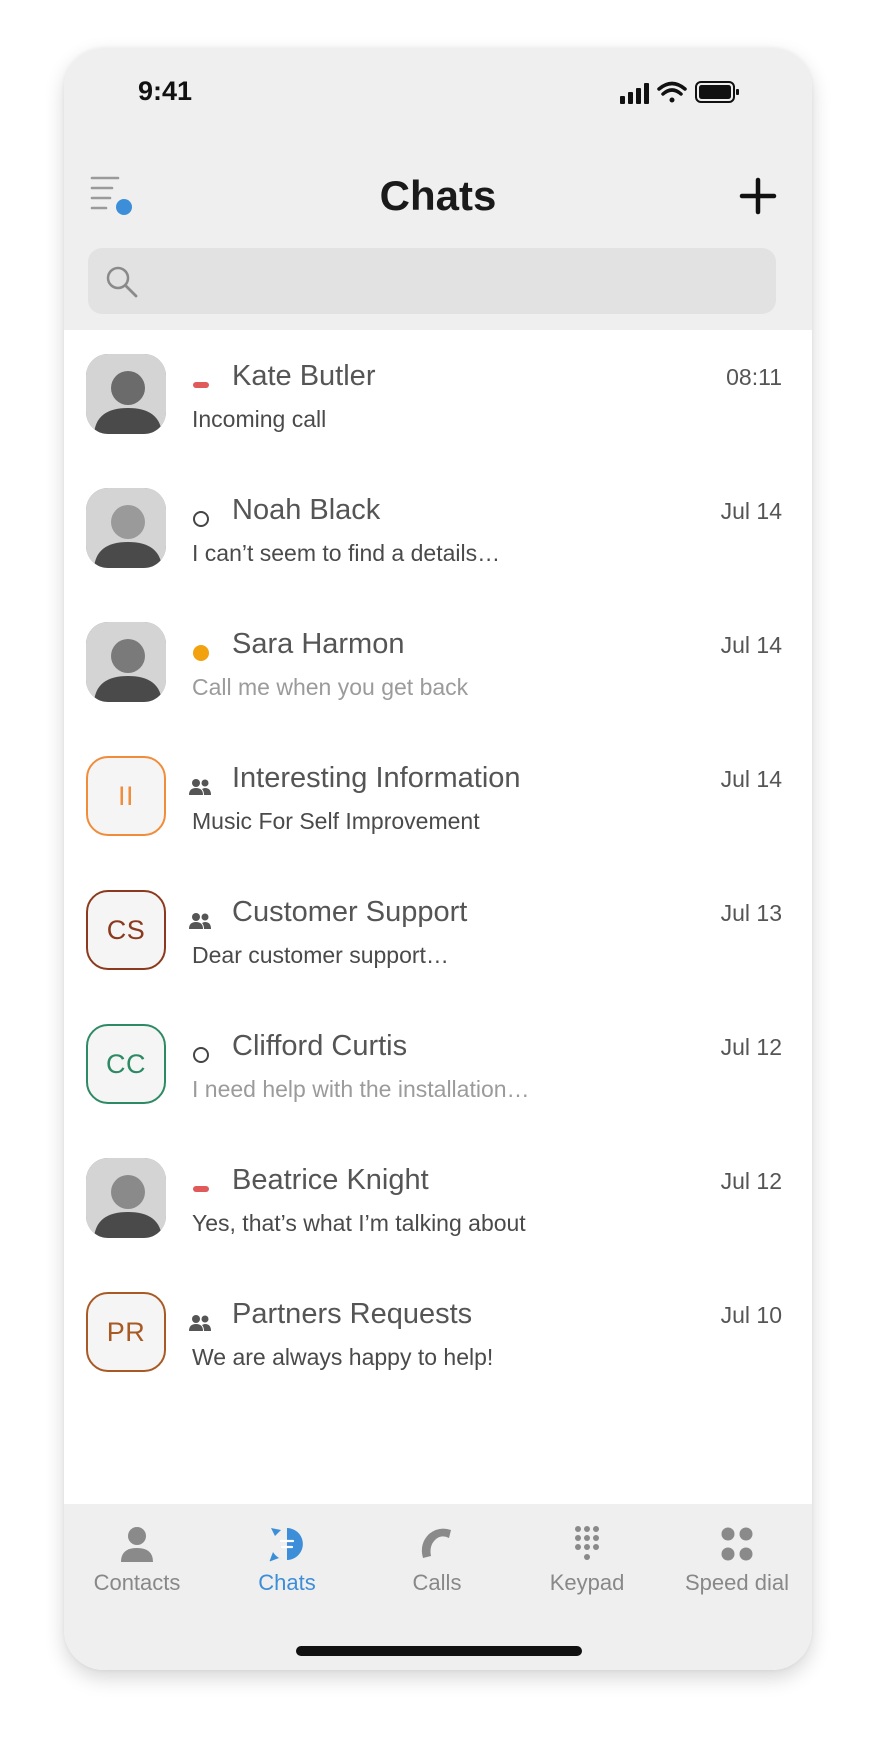 The image size is (878, 1752). I want to click on chat-time: Jul 10, so click(751, 1315).